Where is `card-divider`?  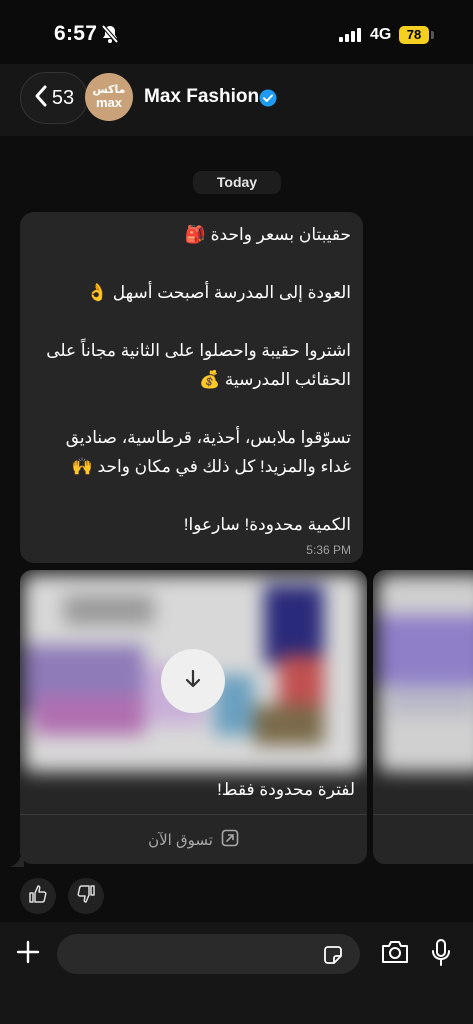 card-divider is located at coordinates (423, 814).